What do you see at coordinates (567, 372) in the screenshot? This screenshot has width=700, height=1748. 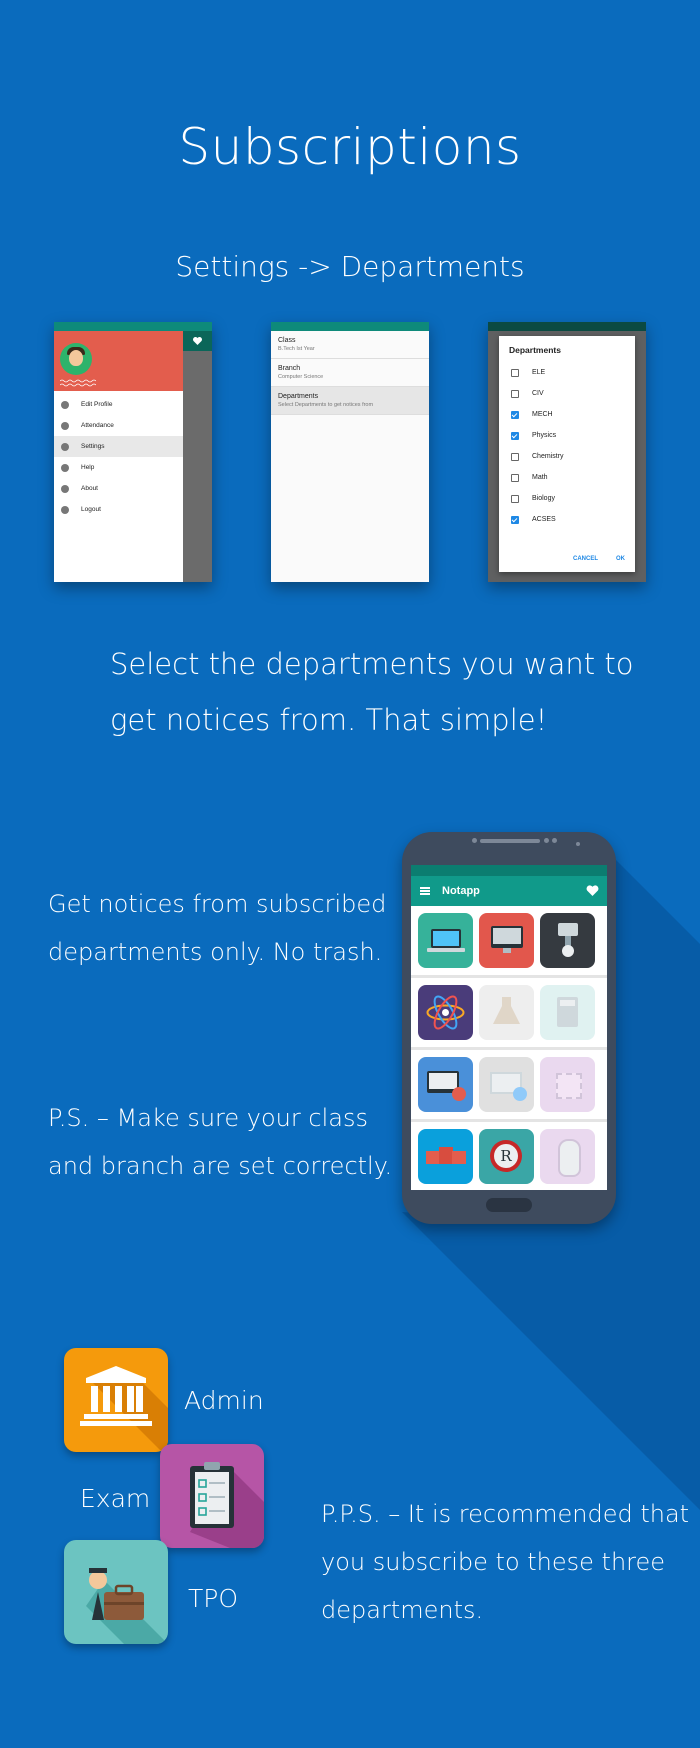 I see `dialog-option-ele: ELE` at bounding box center [567, 372].